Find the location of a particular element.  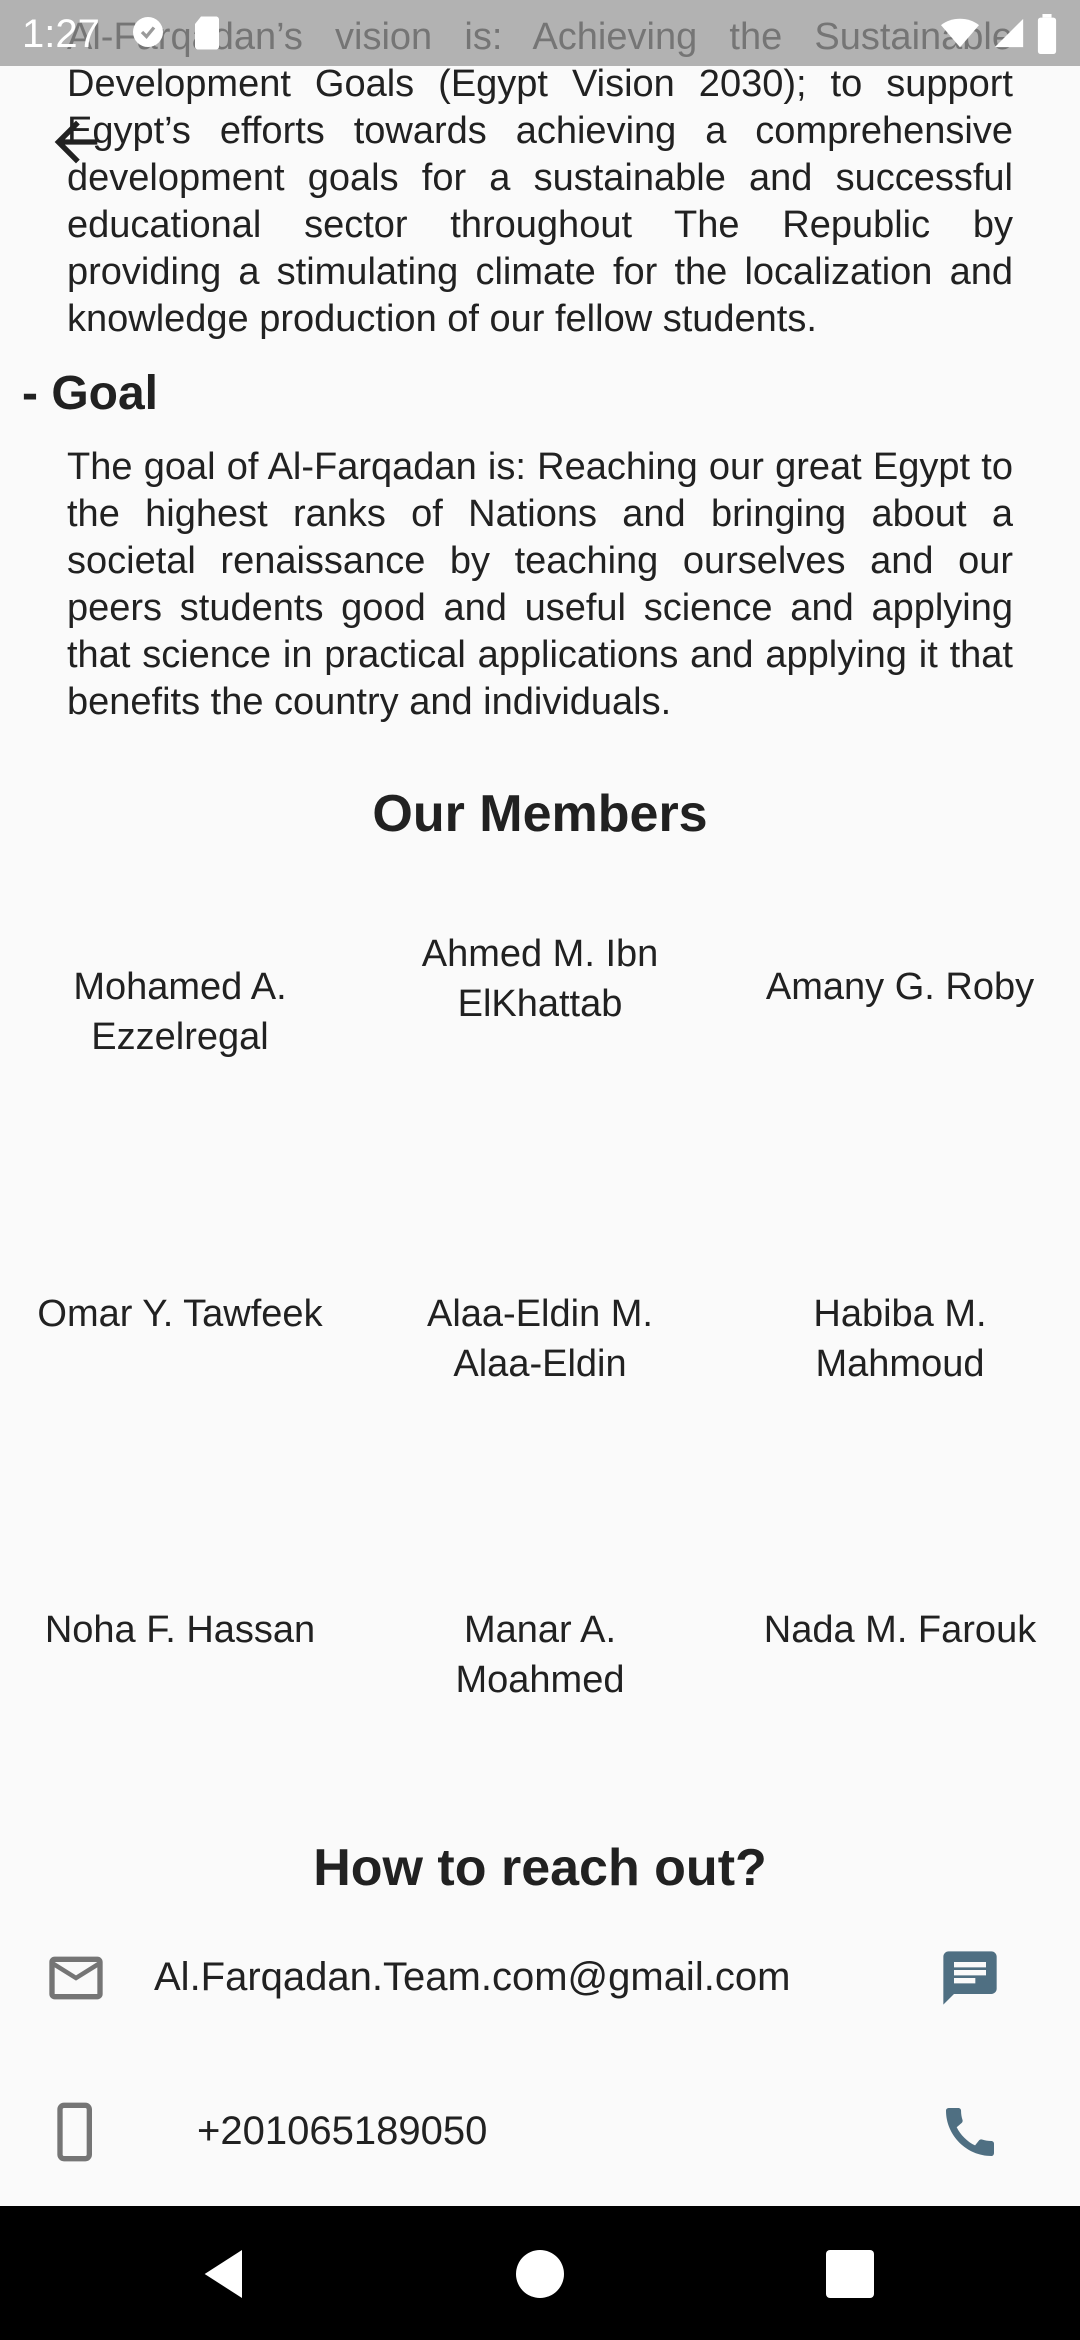

member-card: Alaa-Eldin M. Alaa-Eldin is located at coordinates (540, 1339).